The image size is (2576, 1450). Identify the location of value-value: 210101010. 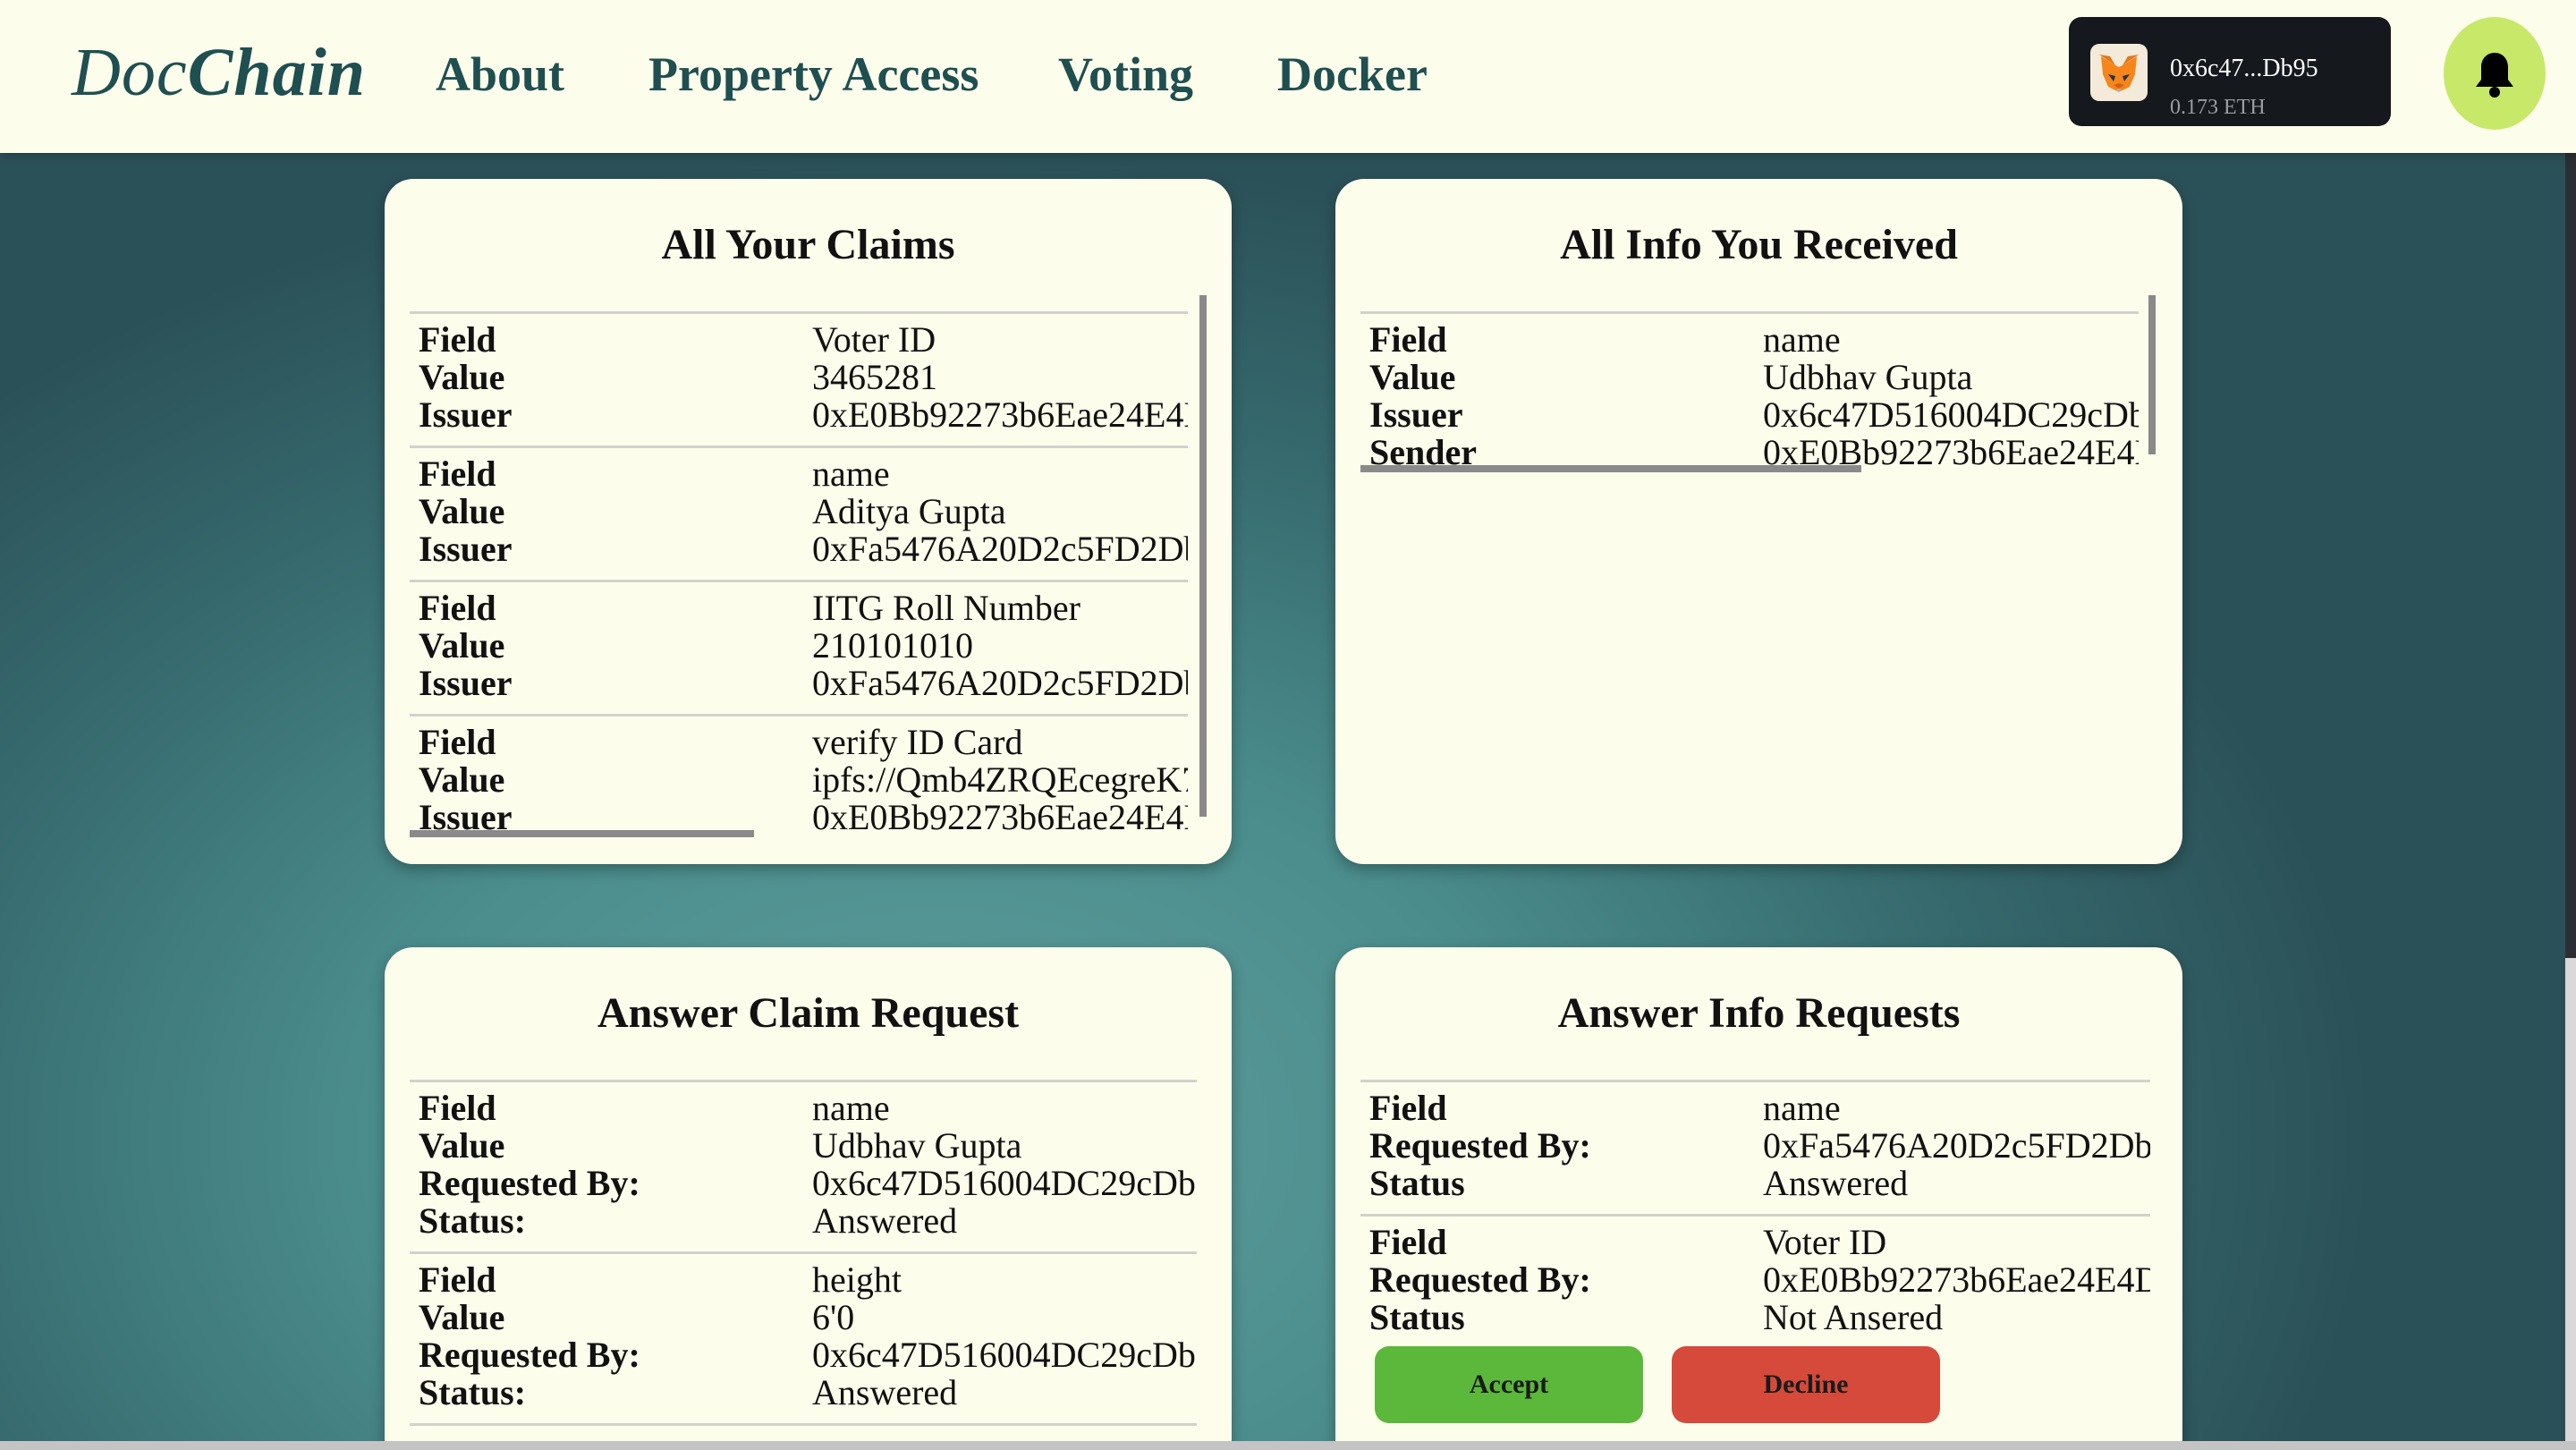
(892, 645).